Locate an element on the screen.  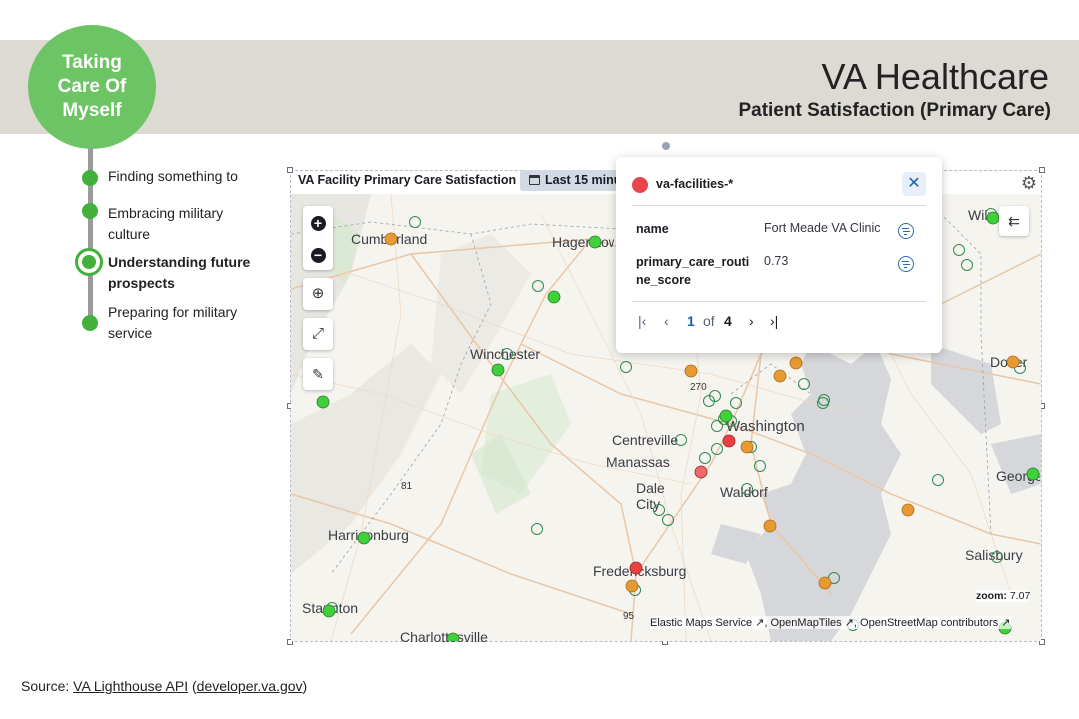
wrench-icon: ✎ is located at coordinates (318, 374).